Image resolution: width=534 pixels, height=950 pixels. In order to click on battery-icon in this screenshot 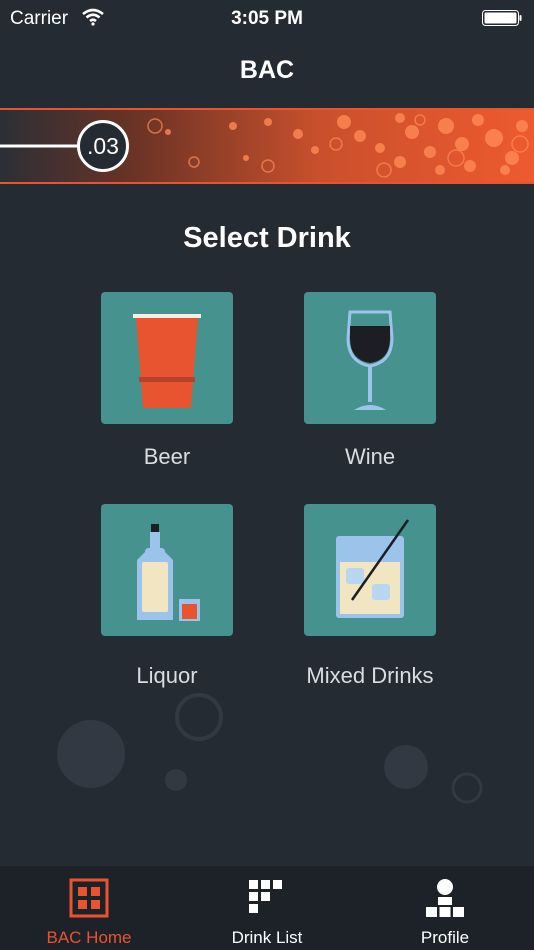, I will do `click(502, 18)`.